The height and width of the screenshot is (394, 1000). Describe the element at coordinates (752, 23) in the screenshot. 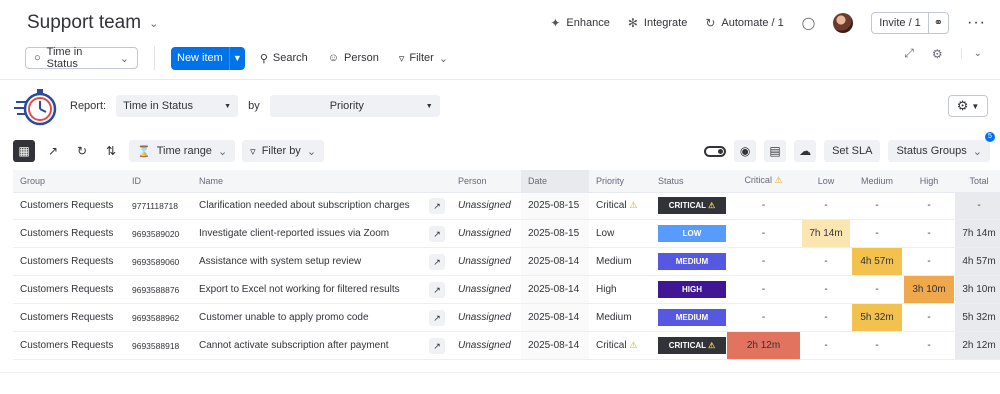

I see `automate-label: Automate / 1` at that location.